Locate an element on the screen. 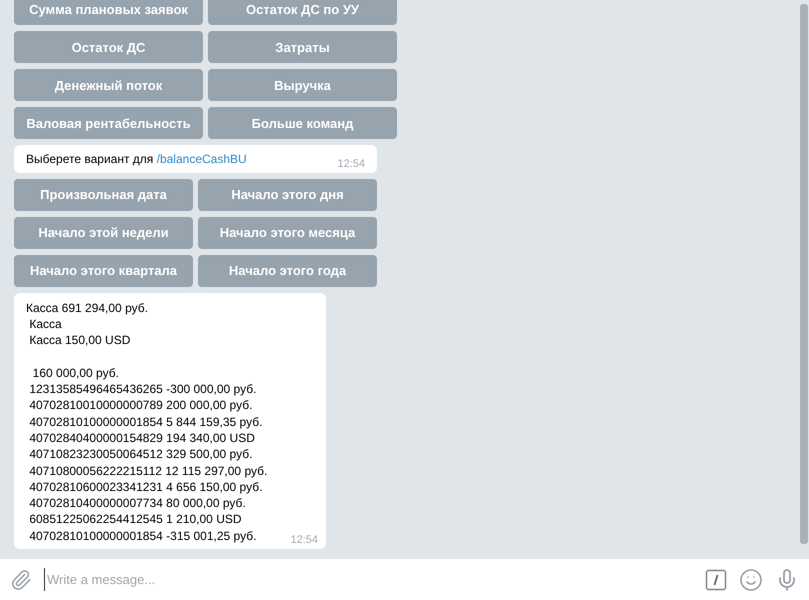  message-text: Выберете вариант для /balanceCashBU is located at coordinates (137, 159).